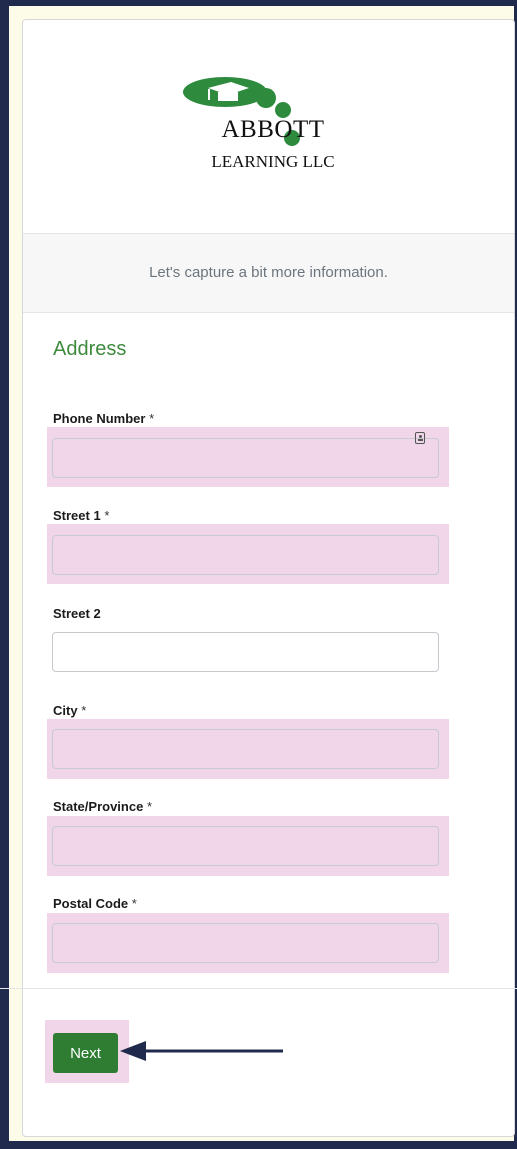 This screenshot has height=1149, width=517. Describe the element at coordinates (420, 438) in the screenshot. I see `contact-card-icon` at that location.